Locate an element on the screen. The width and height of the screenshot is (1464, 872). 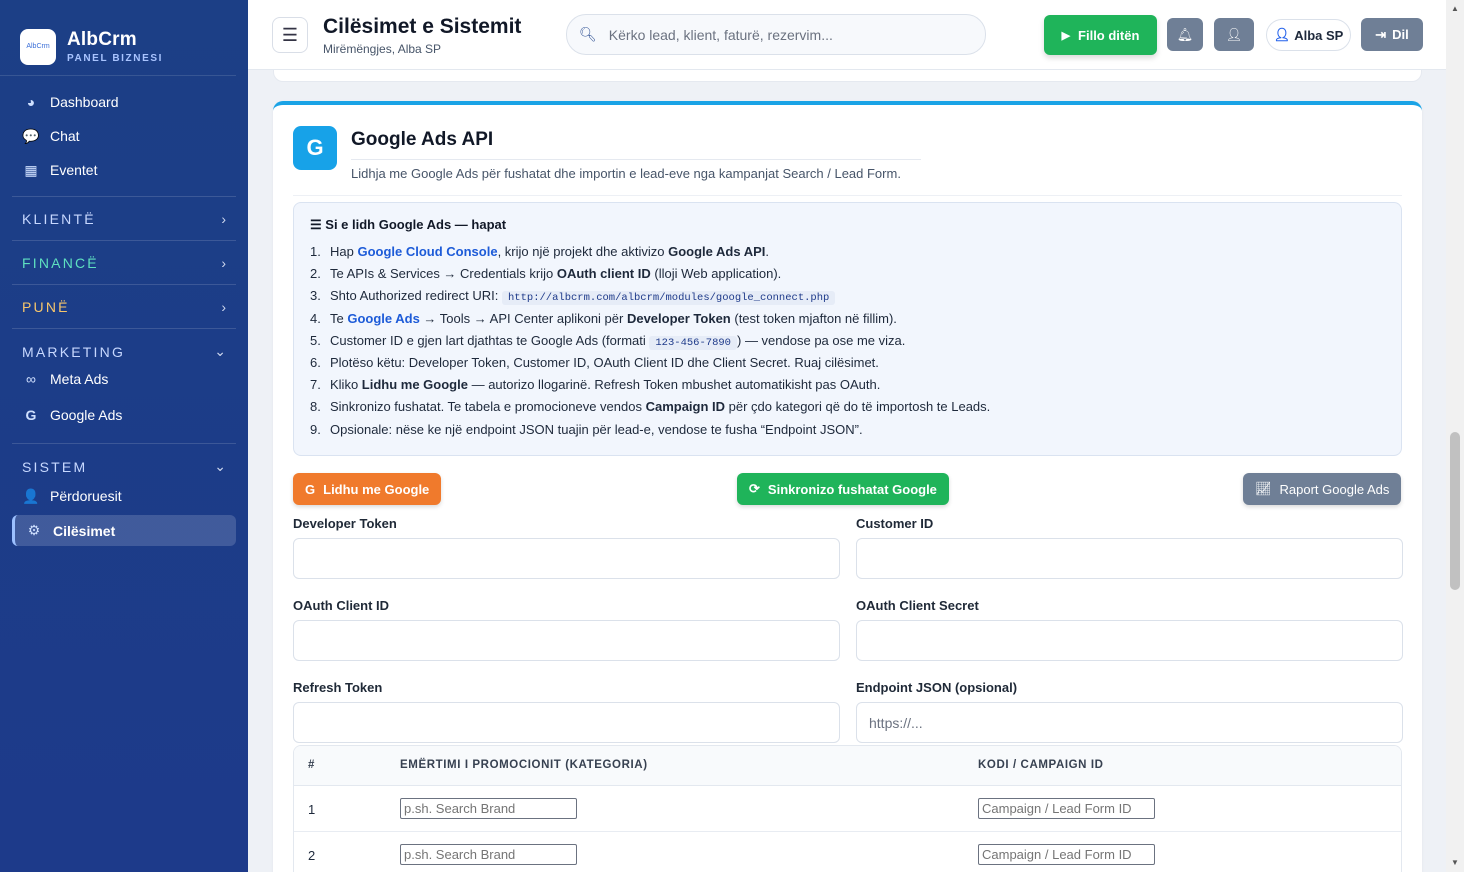
chat-icon: 💬 is located at coordinates (31, 135).